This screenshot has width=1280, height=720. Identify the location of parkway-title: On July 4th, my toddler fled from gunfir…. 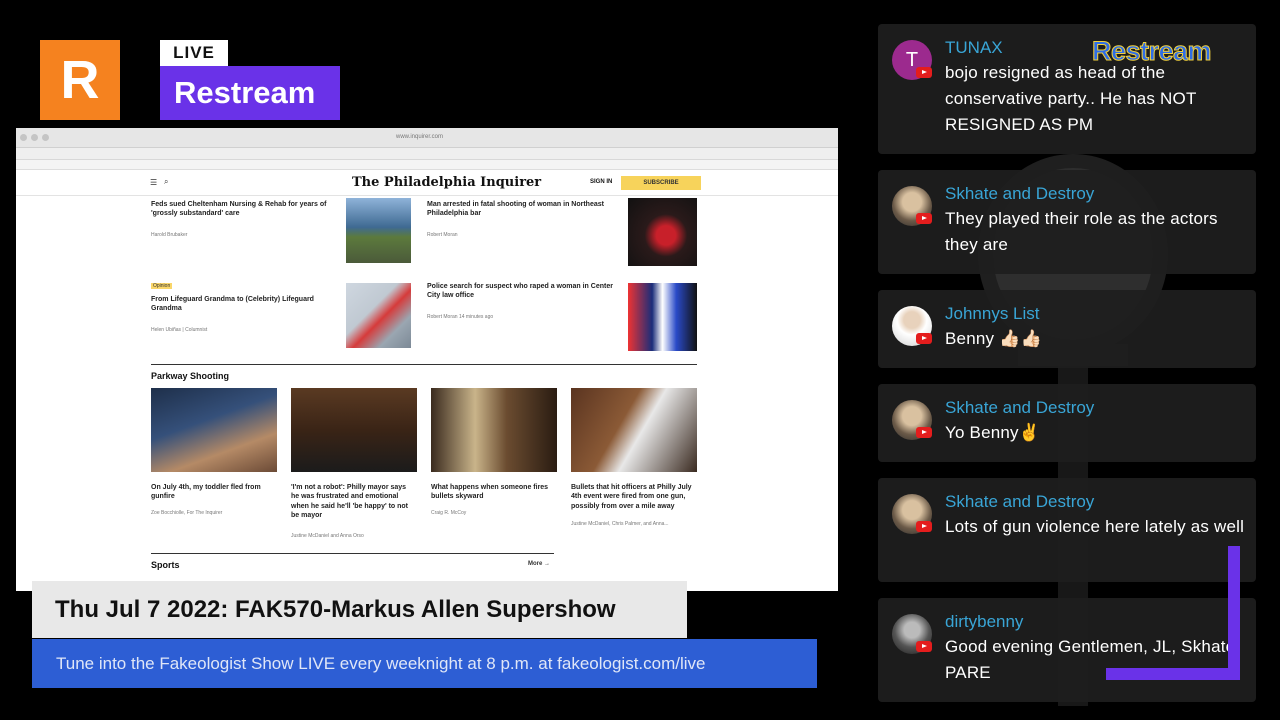
(212, 492).